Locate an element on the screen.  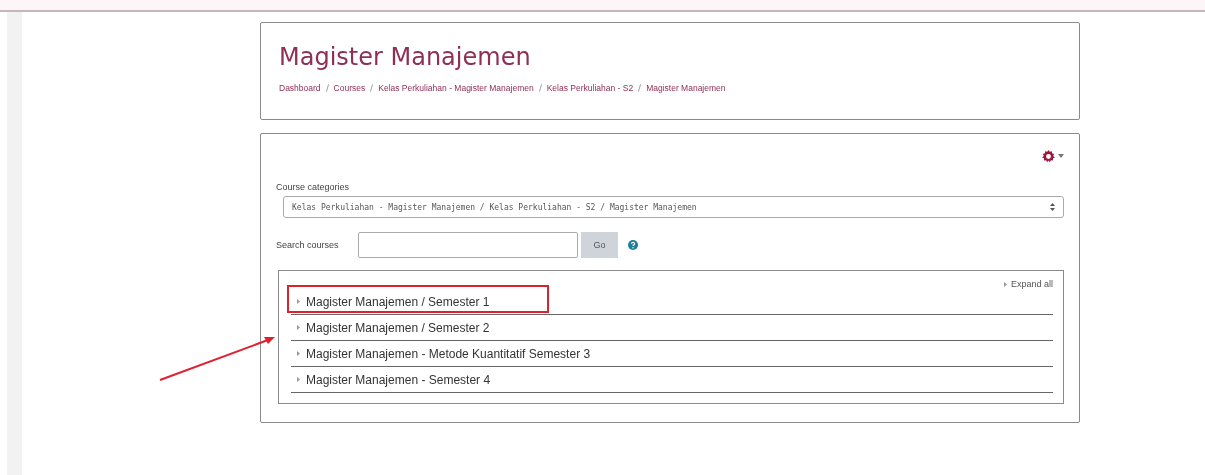
field-label: Search courses is located at coordinates (308, 245).